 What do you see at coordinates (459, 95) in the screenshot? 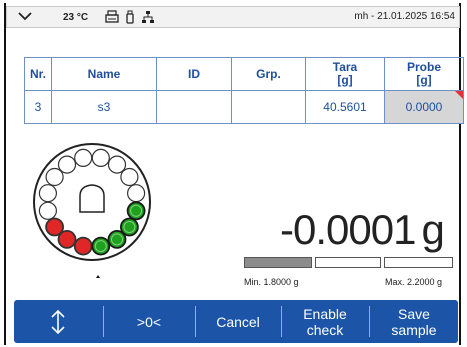
I see `edit-marker-icon` at bounding box center [459, 95].